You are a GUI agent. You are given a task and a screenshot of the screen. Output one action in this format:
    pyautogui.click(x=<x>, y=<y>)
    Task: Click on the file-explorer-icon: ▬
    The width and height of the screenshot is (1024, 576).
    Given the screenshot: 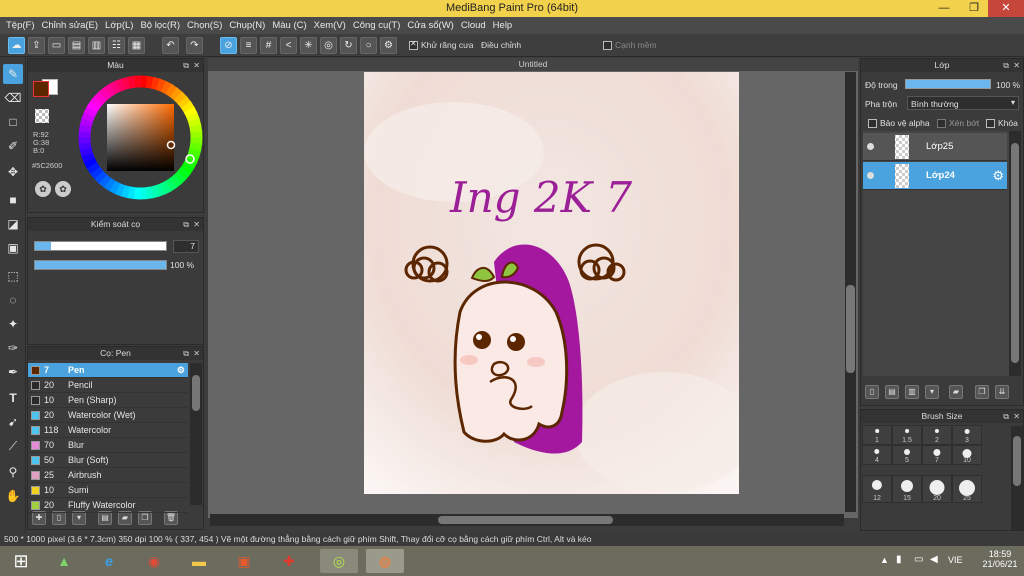 What is the action you would take?
    pyautogui.click(x=199, y=561)
    